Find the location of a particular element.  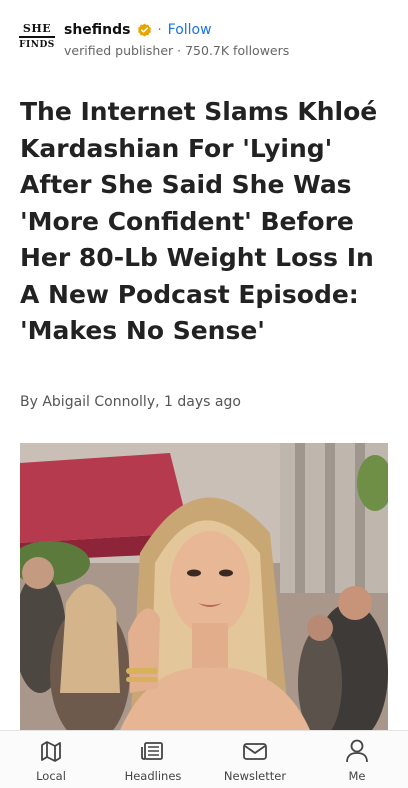

logo-text-top: SHE is located at coordinates (37, 28).